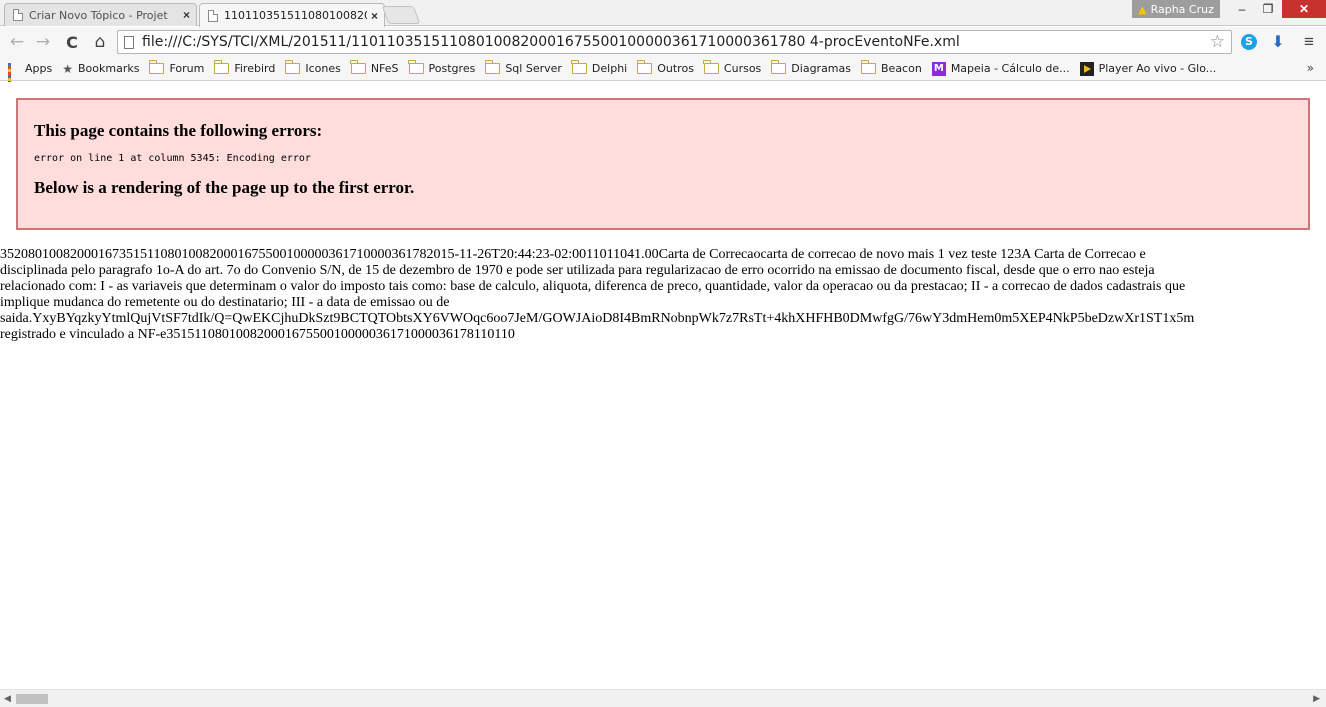 Image resolution: width=1326 pixels, height=707 pixels. Describe the element at coordinates (821, 68) in the screenshot. I see `bookmark-label: Diagramas` at that location.